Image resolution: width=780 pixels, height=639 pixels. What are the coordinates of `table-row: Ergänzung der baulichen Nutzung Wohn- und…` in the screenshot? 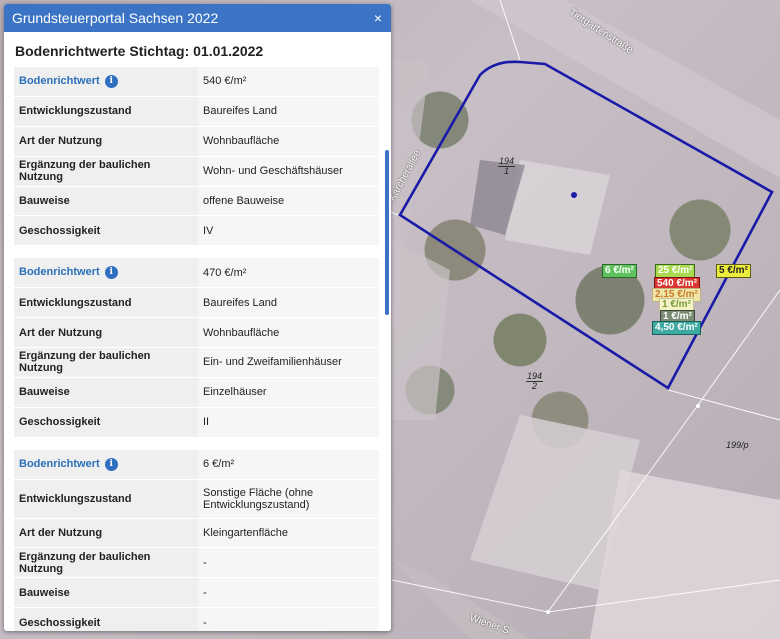 It's located at (196, 171).